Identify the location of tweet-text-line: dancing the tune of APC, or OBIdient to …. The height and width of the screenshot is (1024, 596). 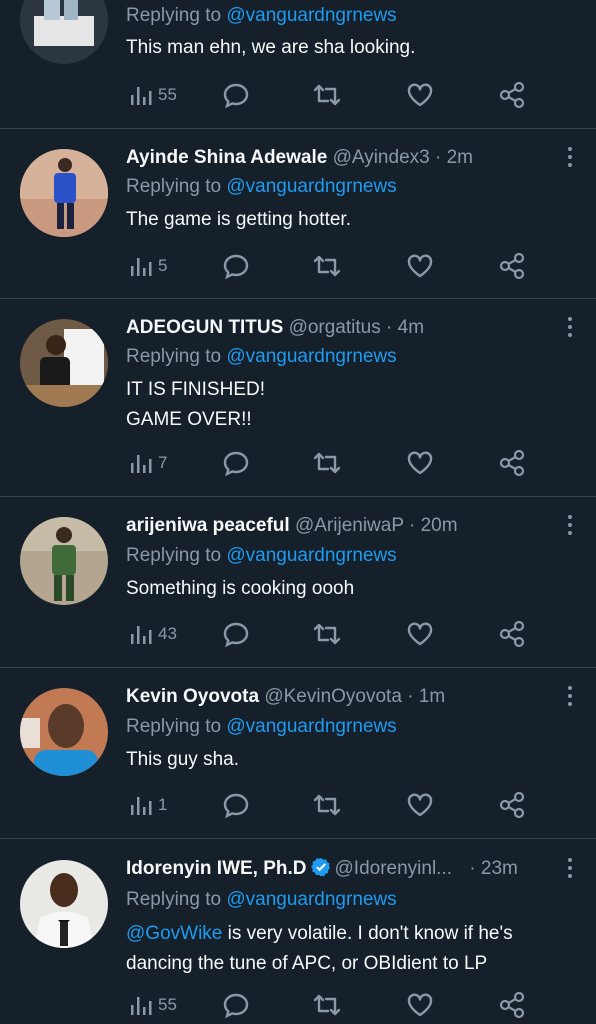
(307, 963).